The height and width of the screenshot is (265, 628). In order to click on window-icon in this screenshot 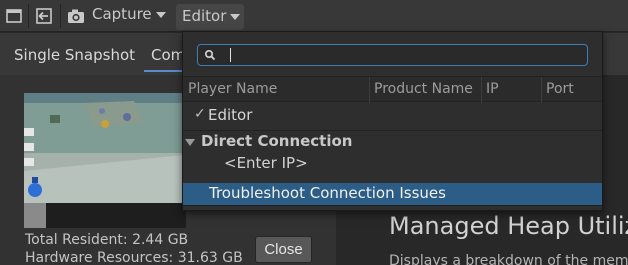, I will do `click(14, 16)`.